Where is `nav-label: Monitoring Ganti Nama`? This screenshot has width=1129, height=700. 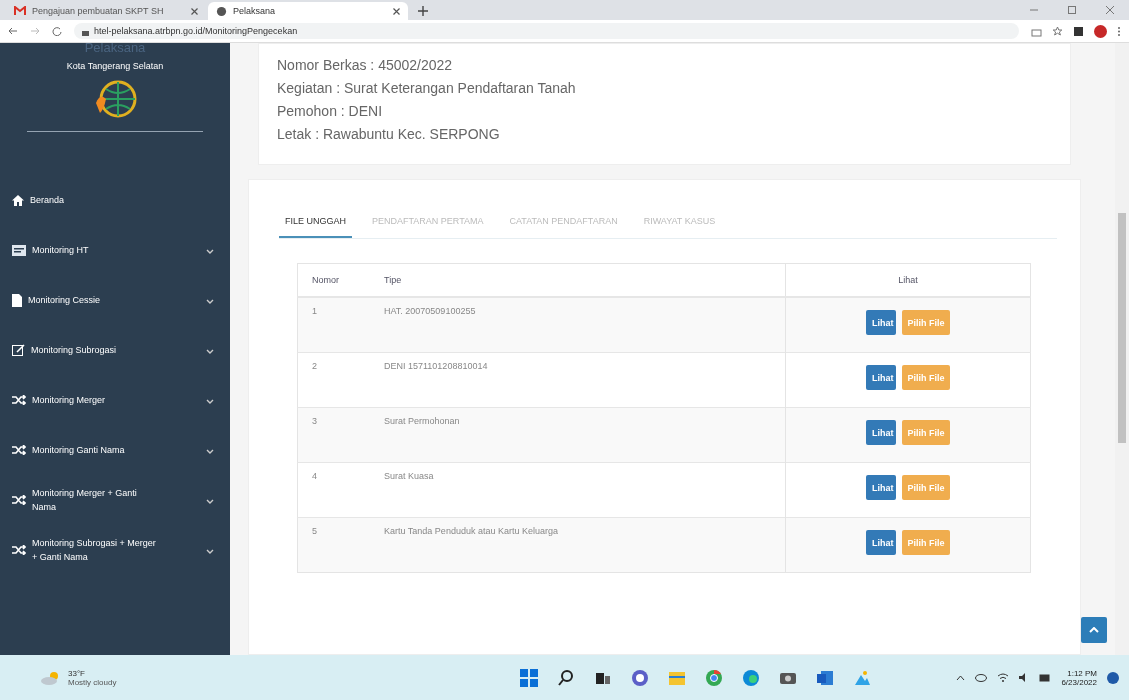
nav-label: Monitoring Ganti Nama is located at coordinates (79, 450).